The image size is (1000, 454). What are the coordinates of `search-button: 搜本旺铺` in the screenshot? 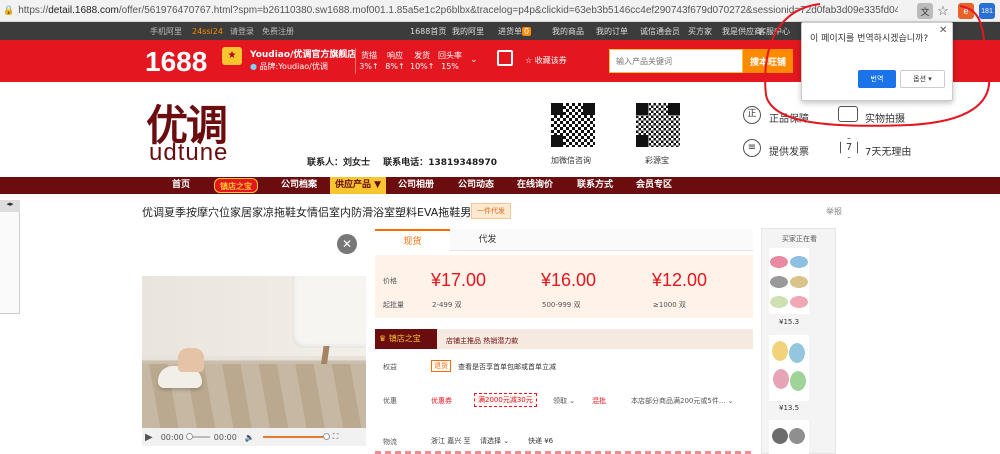 It's located at (768, 61).